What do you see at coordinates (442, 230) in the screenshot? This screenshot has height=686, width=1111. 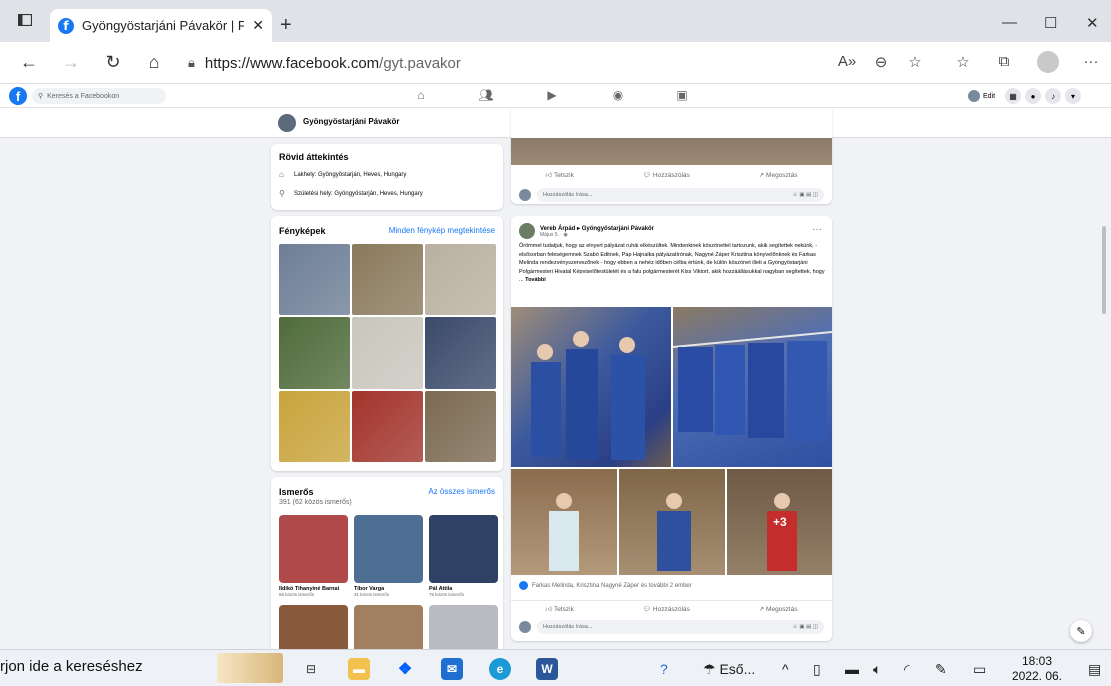 I see `photos-see-all-link: Minden fénykép megtekintése` at bounding box center [442, 230].